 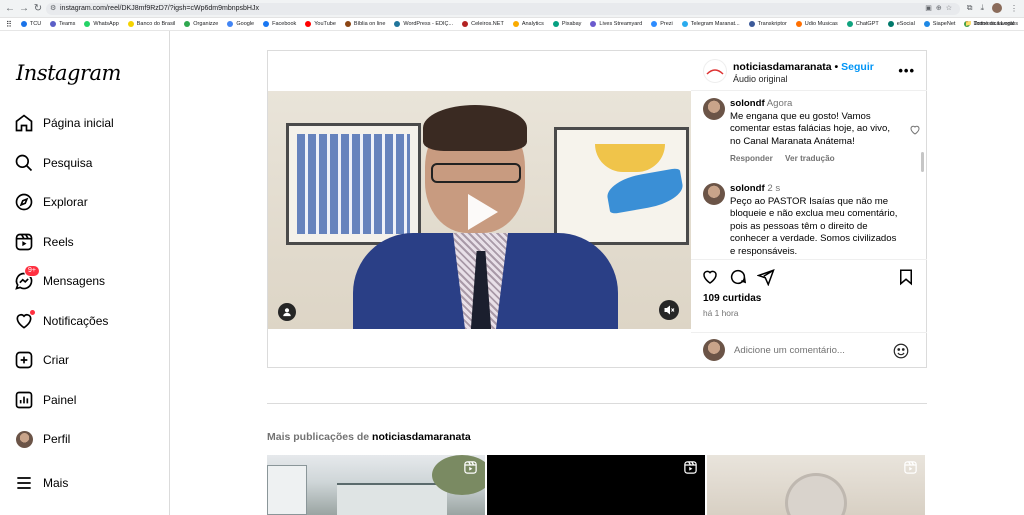 I want to click on messenger-icon: 9+, so click(x=27, y=278).